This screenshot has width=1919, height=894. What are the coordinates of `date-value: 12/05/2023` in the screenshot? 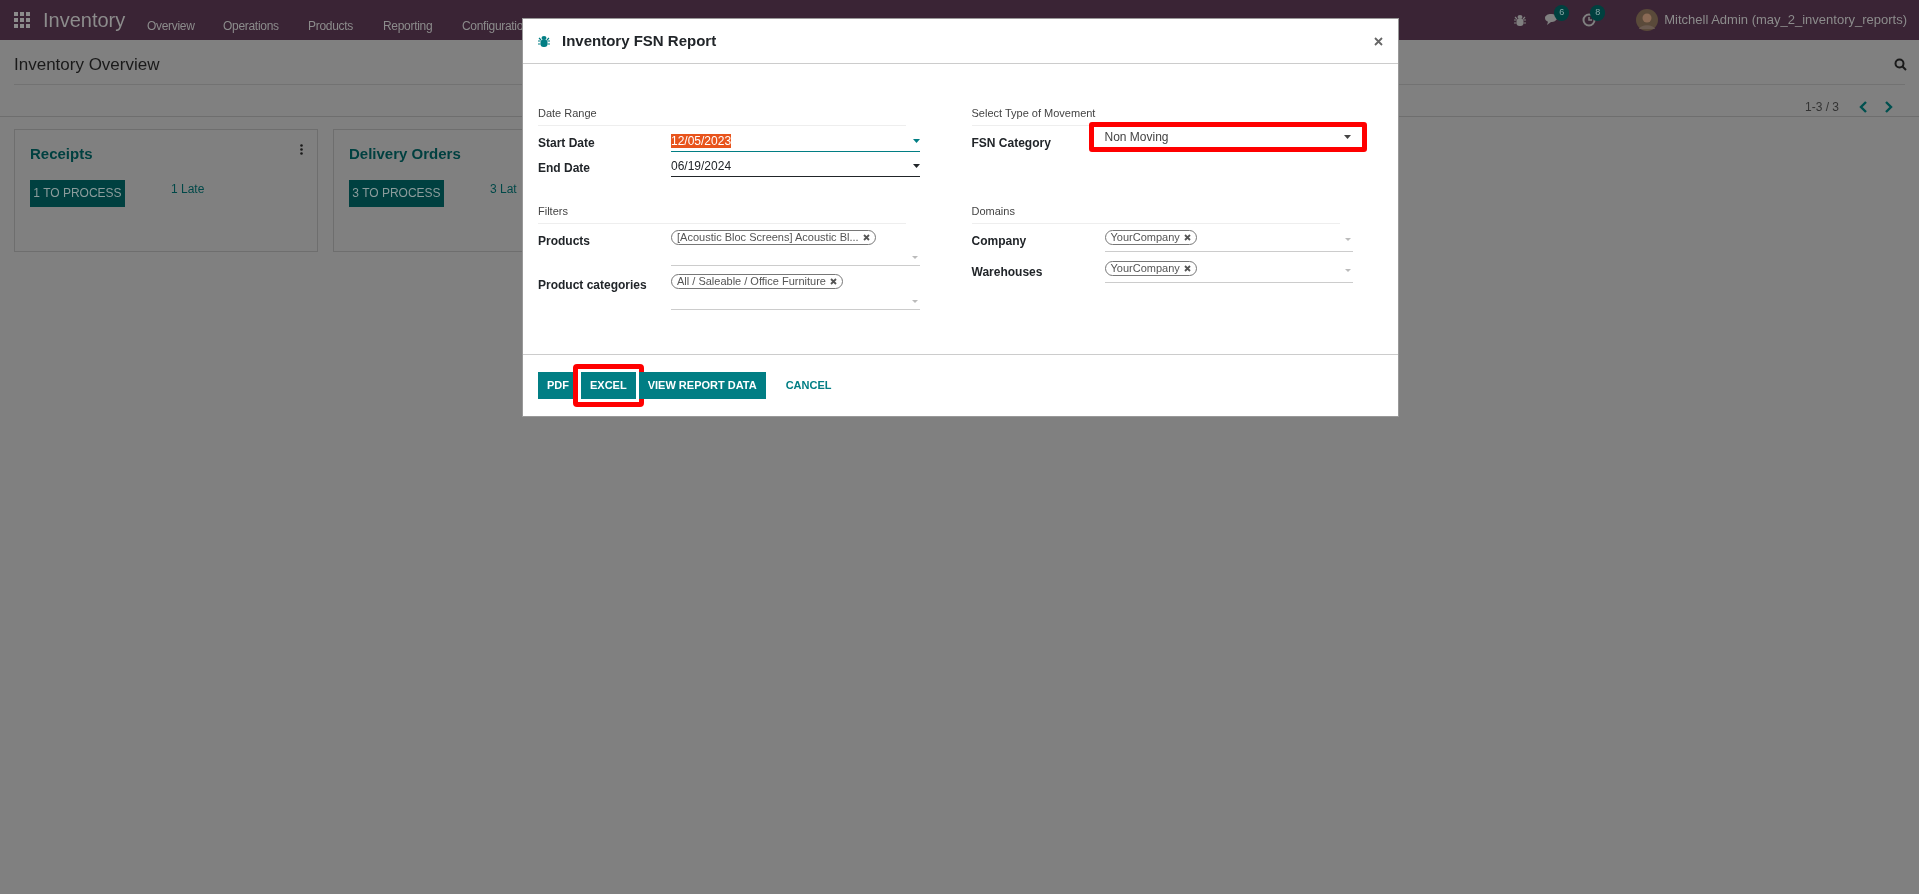 It's located at (701, 140).